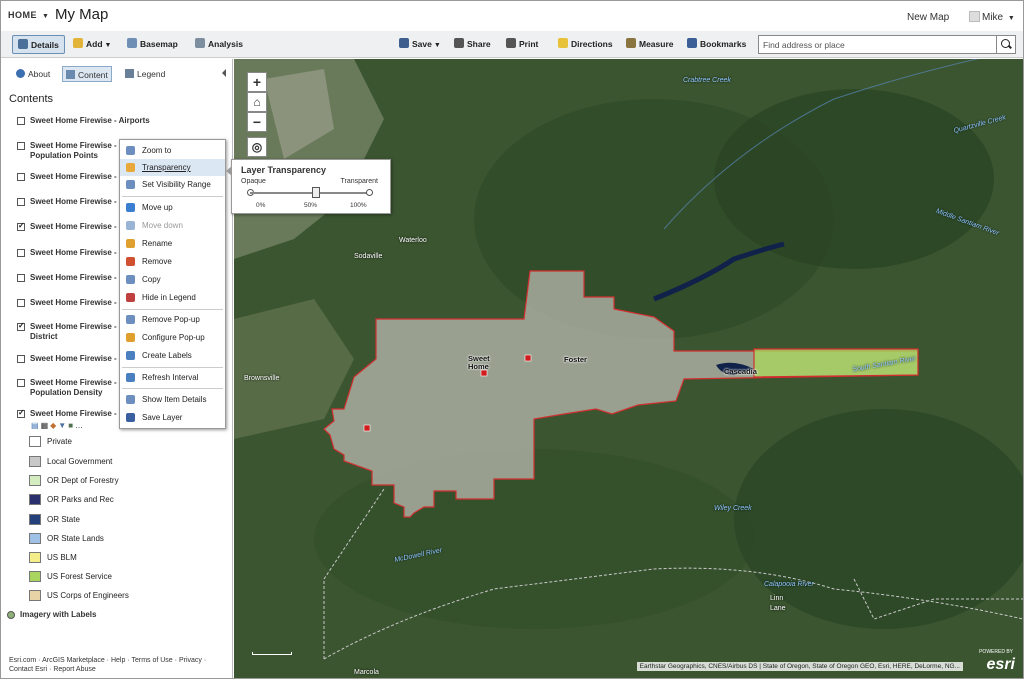 Image resolution: width=1024 pixels, height=679 pixels. Describe the element at coordinates (130, 225) in the screenshot. I see `arrow-down-icon` at that location.